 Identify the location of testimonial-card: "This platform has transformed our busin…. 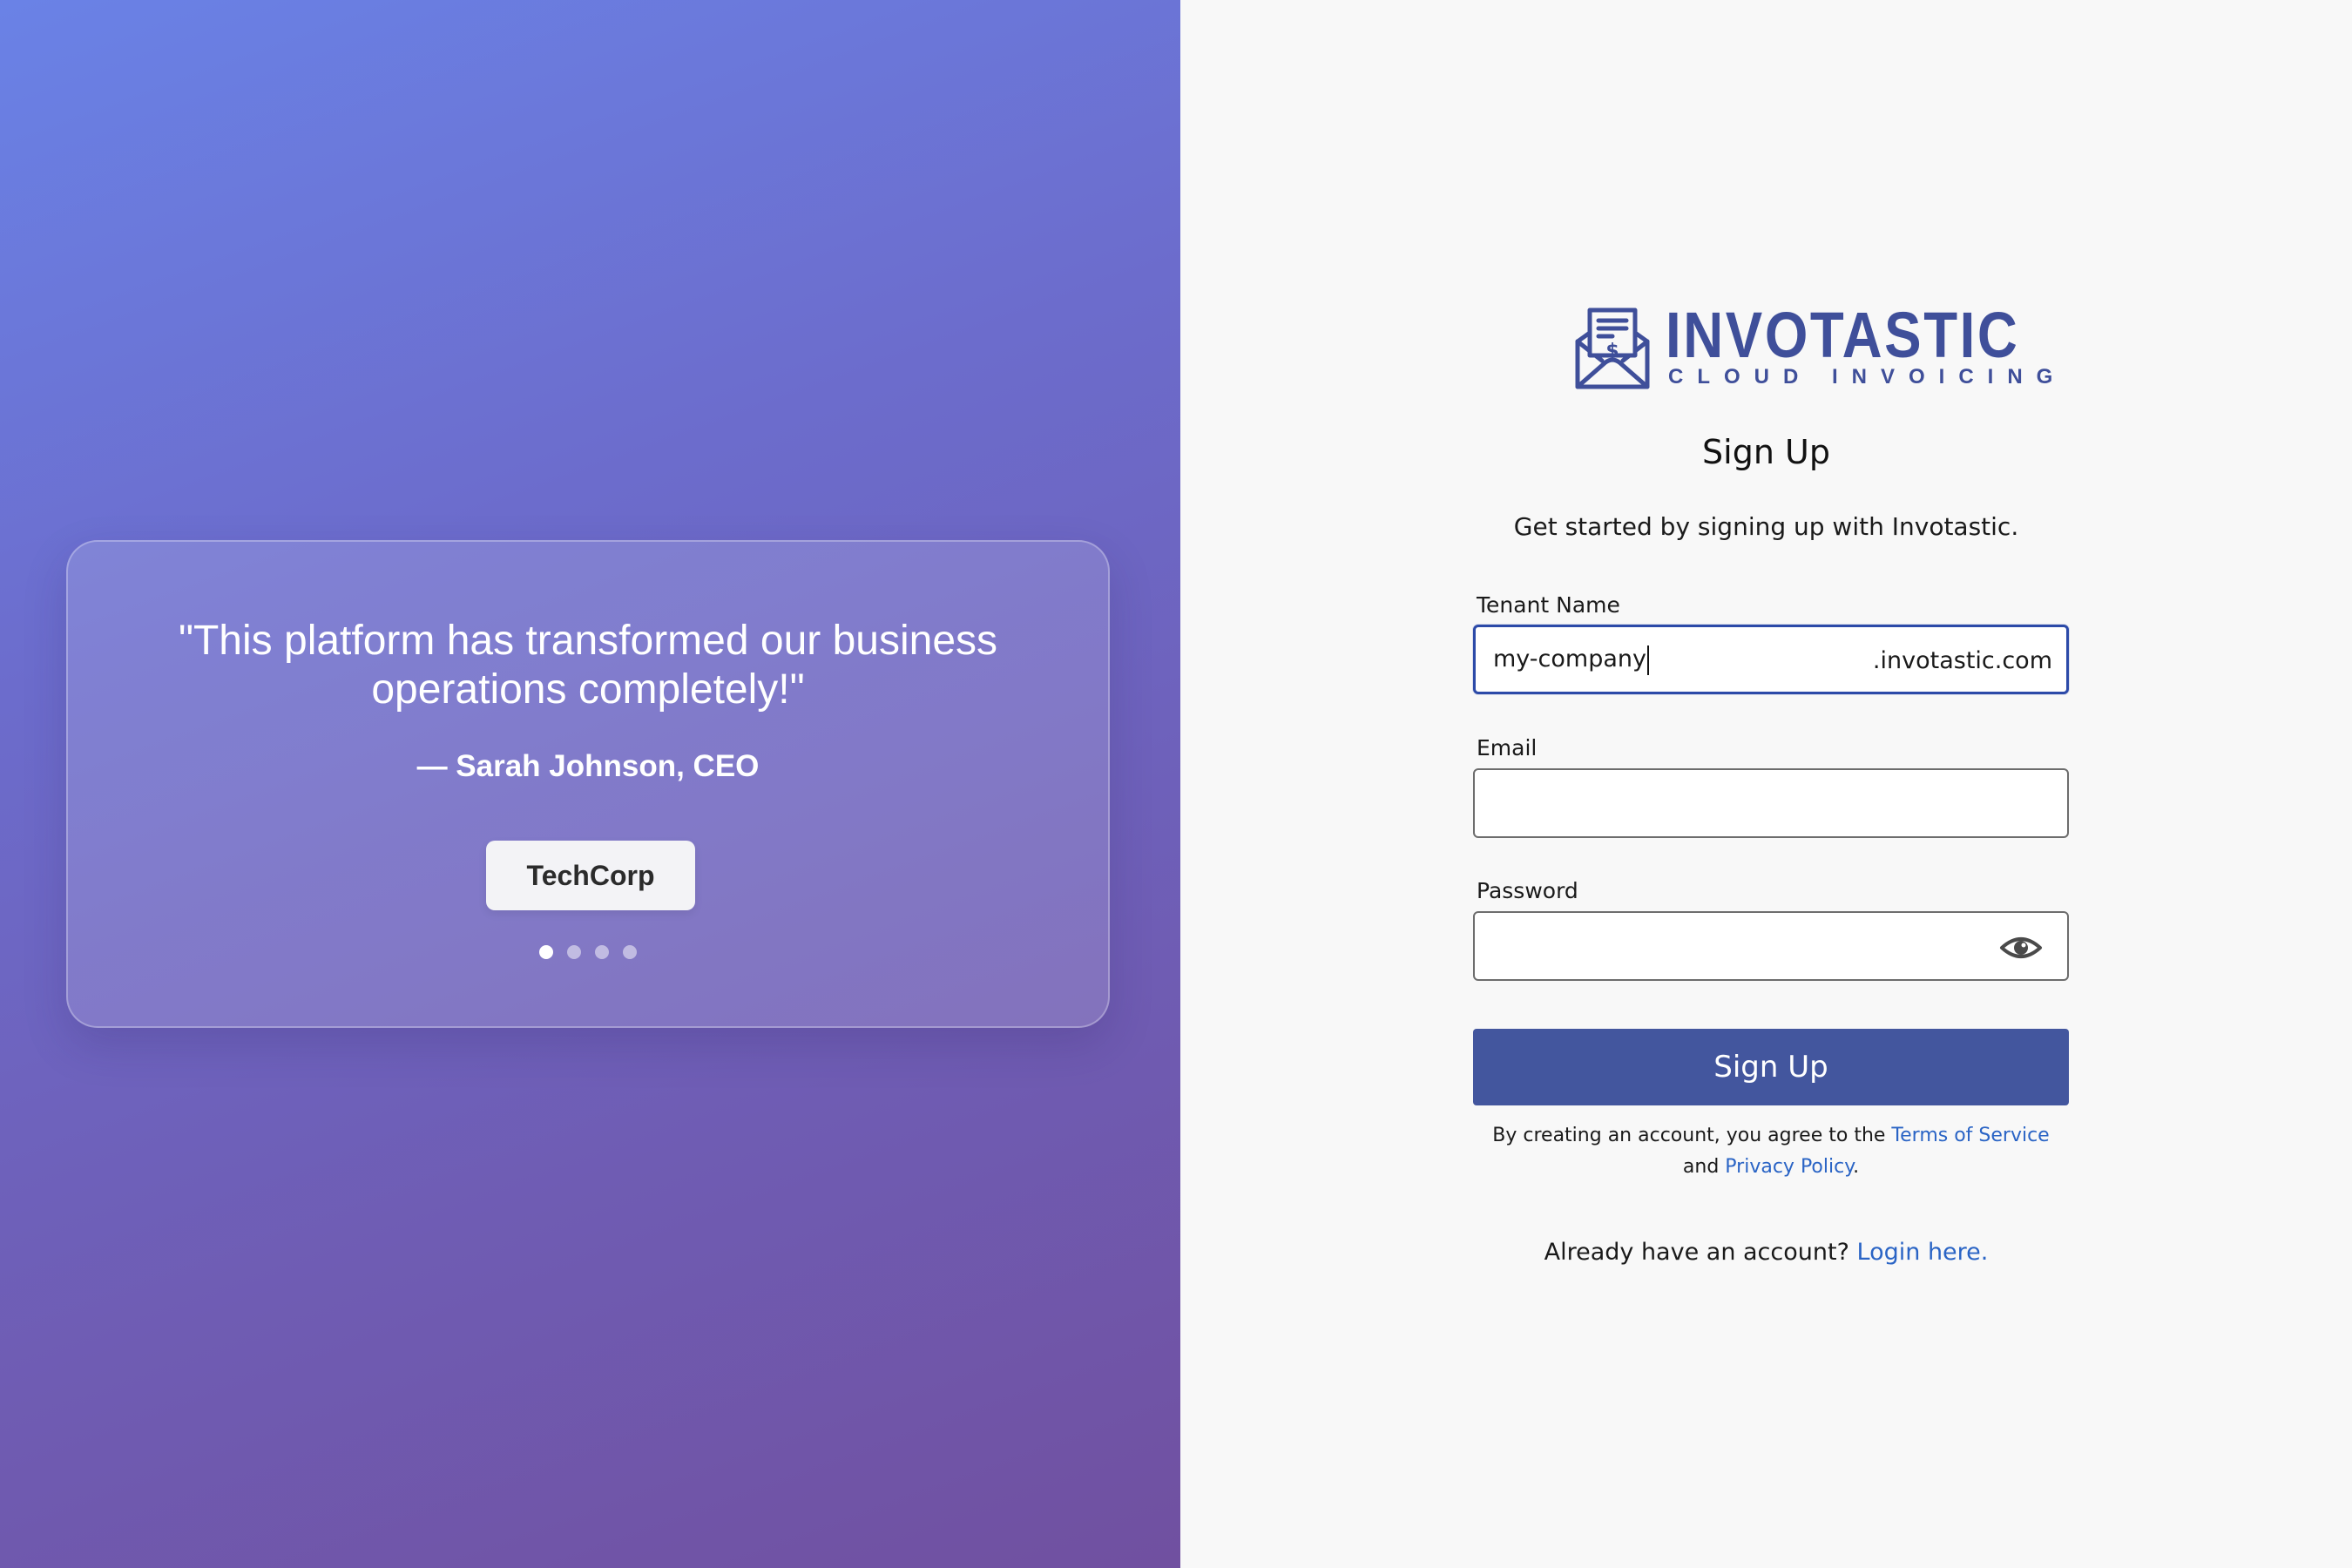
(588, 784).